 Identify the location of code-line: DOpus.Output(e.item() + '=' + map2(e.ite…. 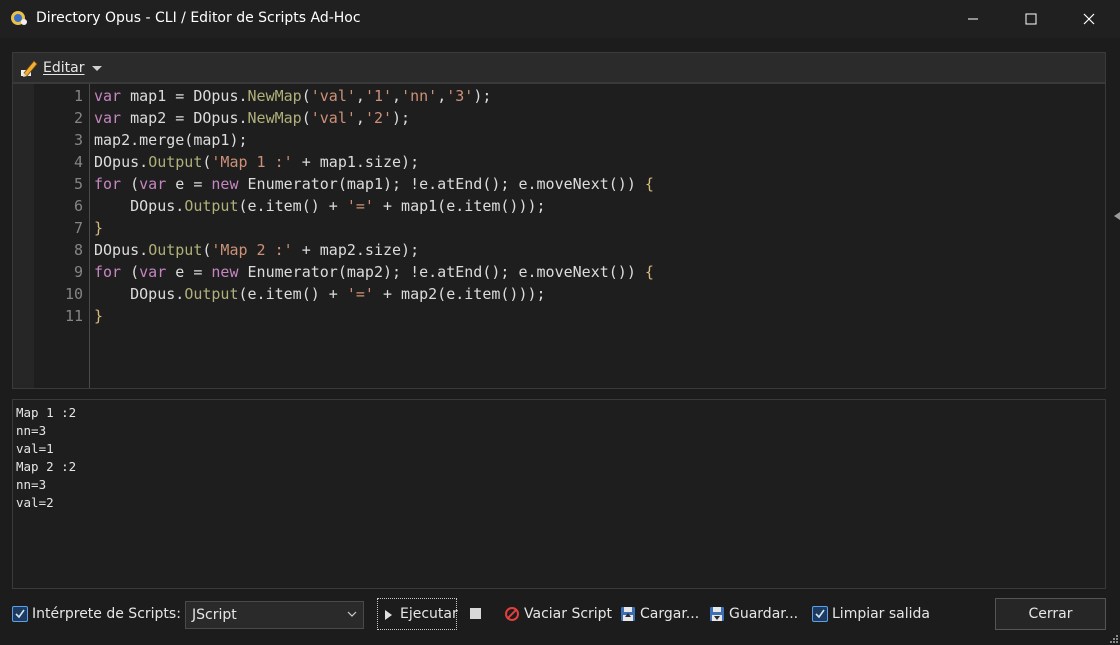
(374, 294).